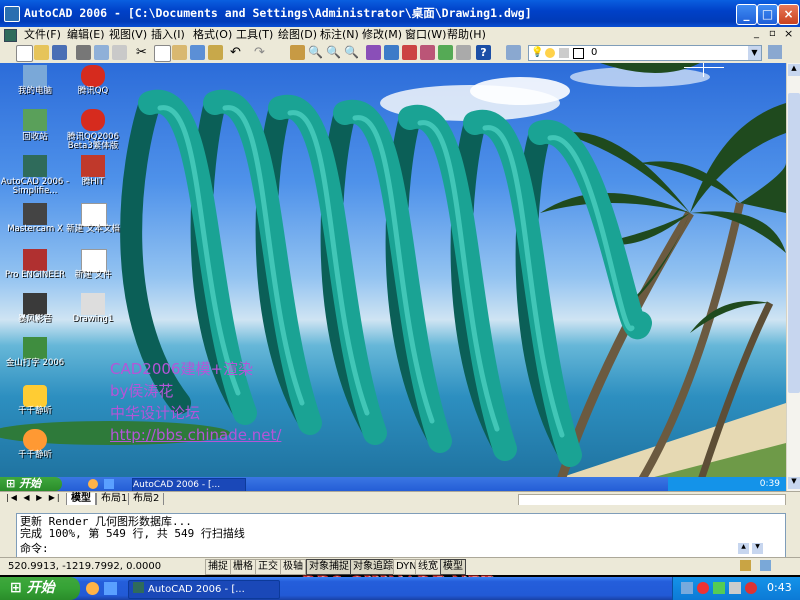 Image resolution: width=800 pixels, height=600 pixels. What do you see at coordinates (594, 52) in the screenshot?
I see `layer-value: 0` at bounding box center [594, 52].